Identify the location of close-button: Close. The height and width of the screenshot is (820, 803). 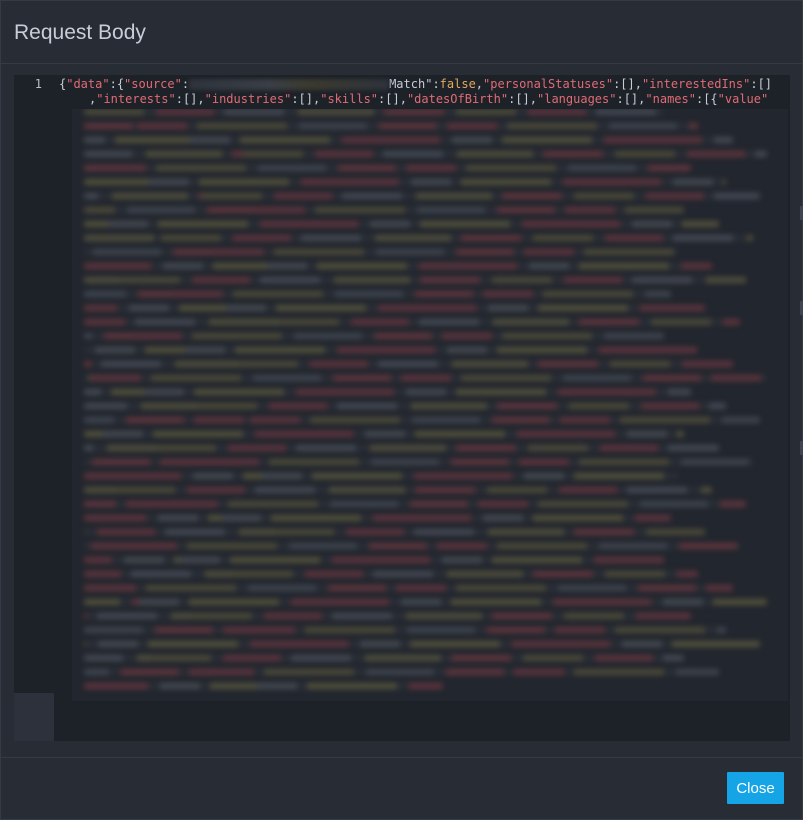
(755, 788).